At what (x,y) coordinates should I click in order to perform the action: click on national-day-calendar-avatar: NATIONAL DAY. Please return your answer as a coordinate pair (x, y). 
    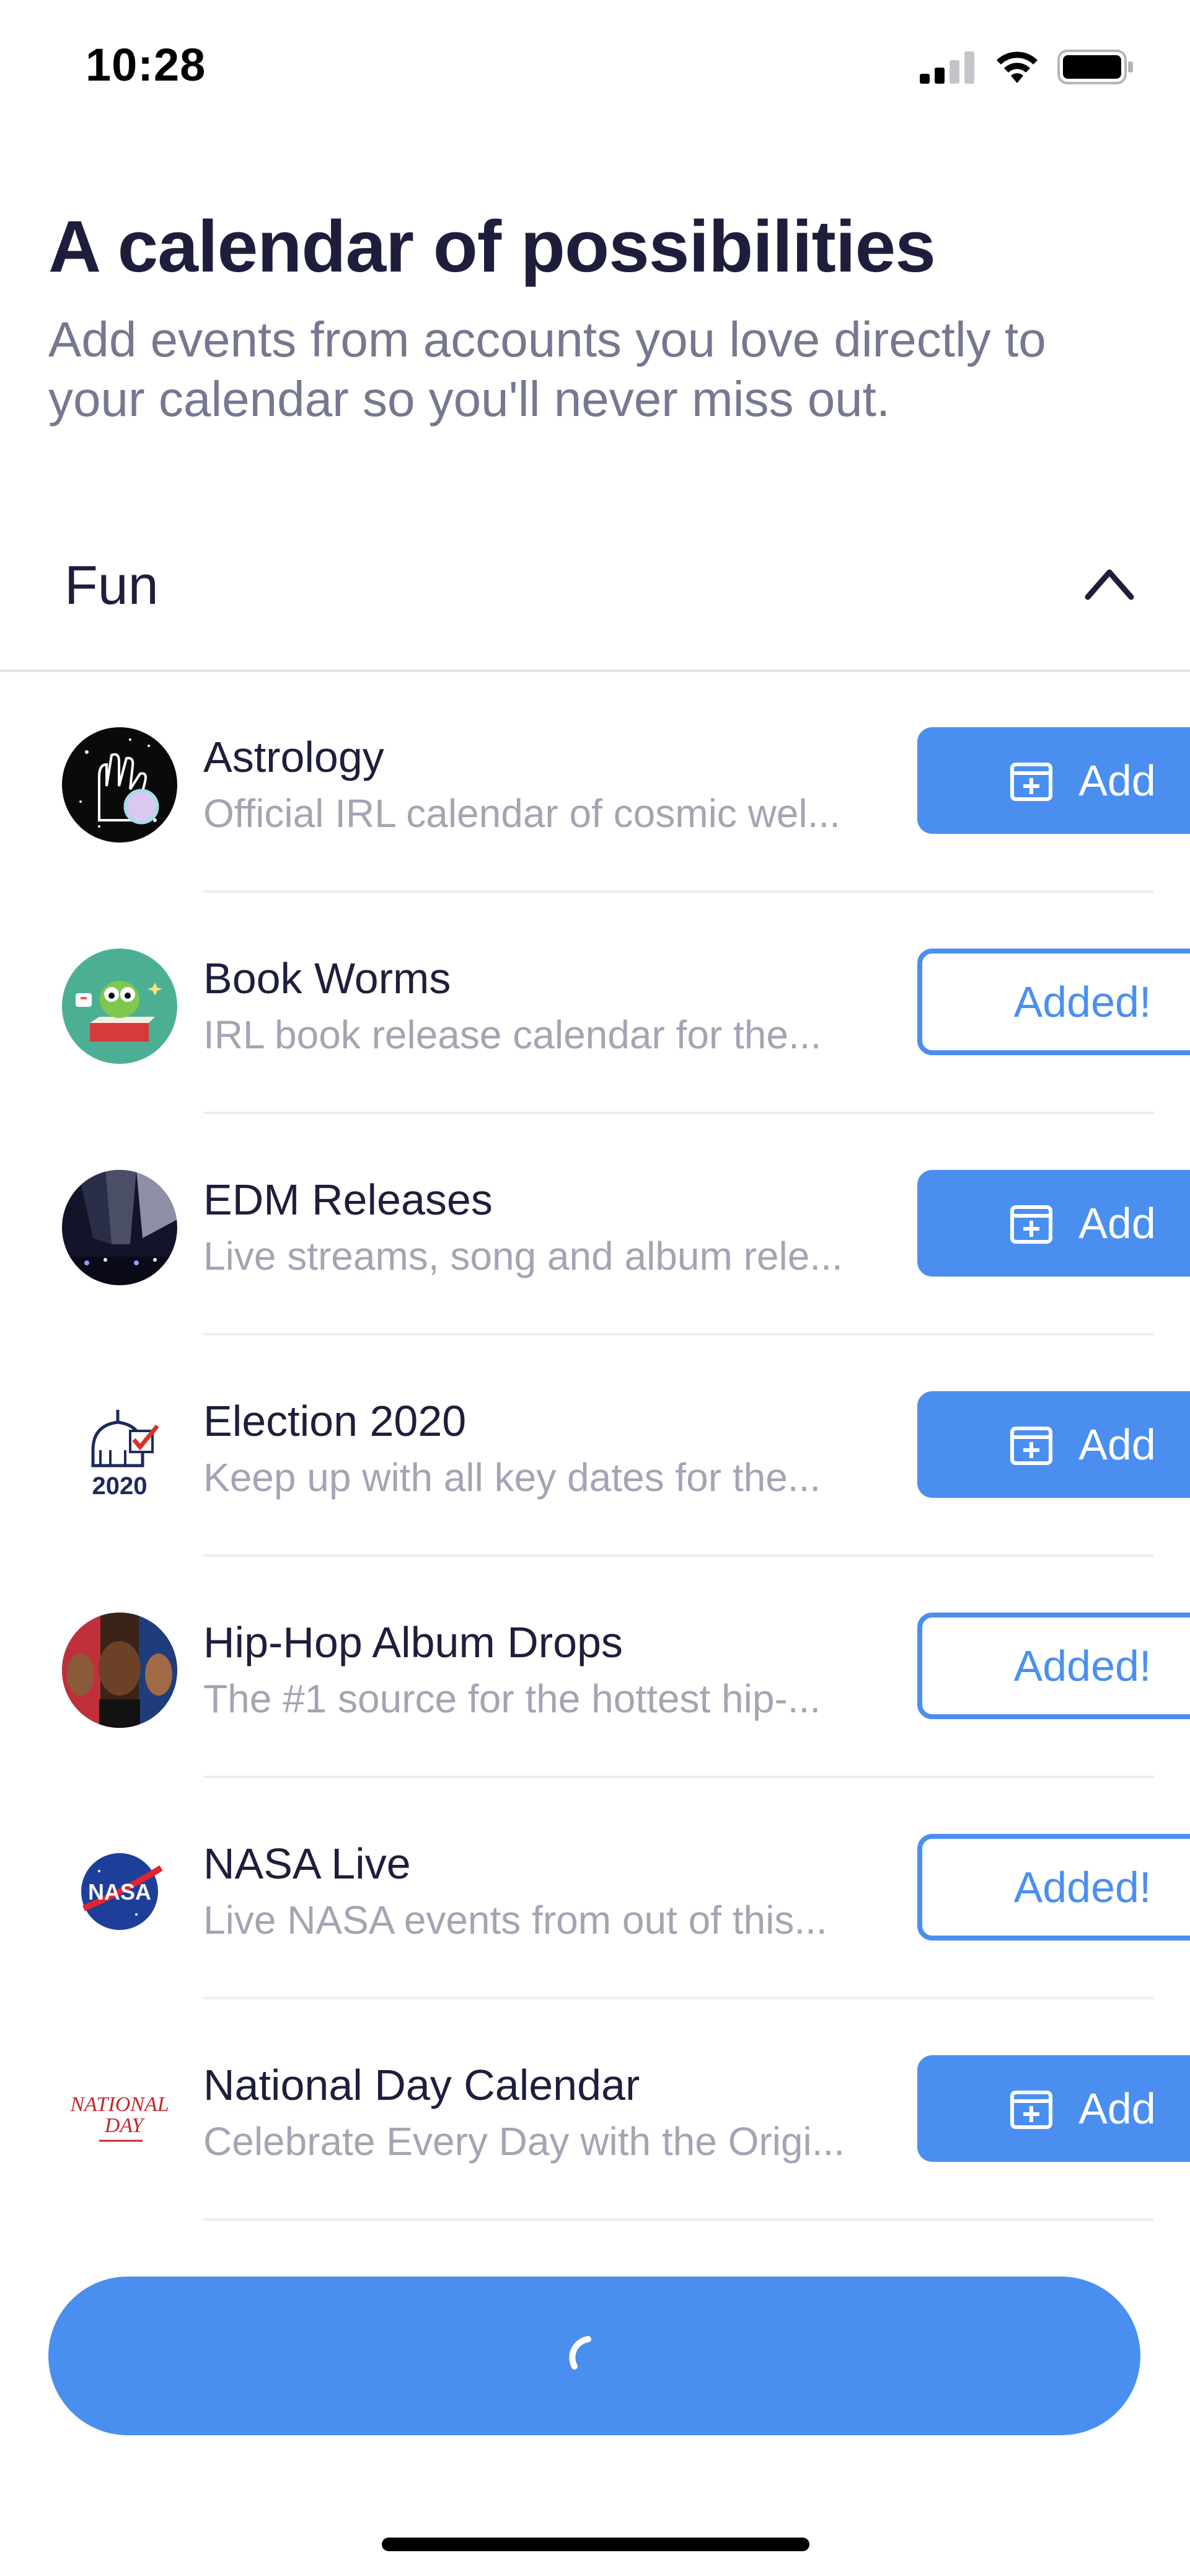
    Looking at the image, I should click on (119, 2113).